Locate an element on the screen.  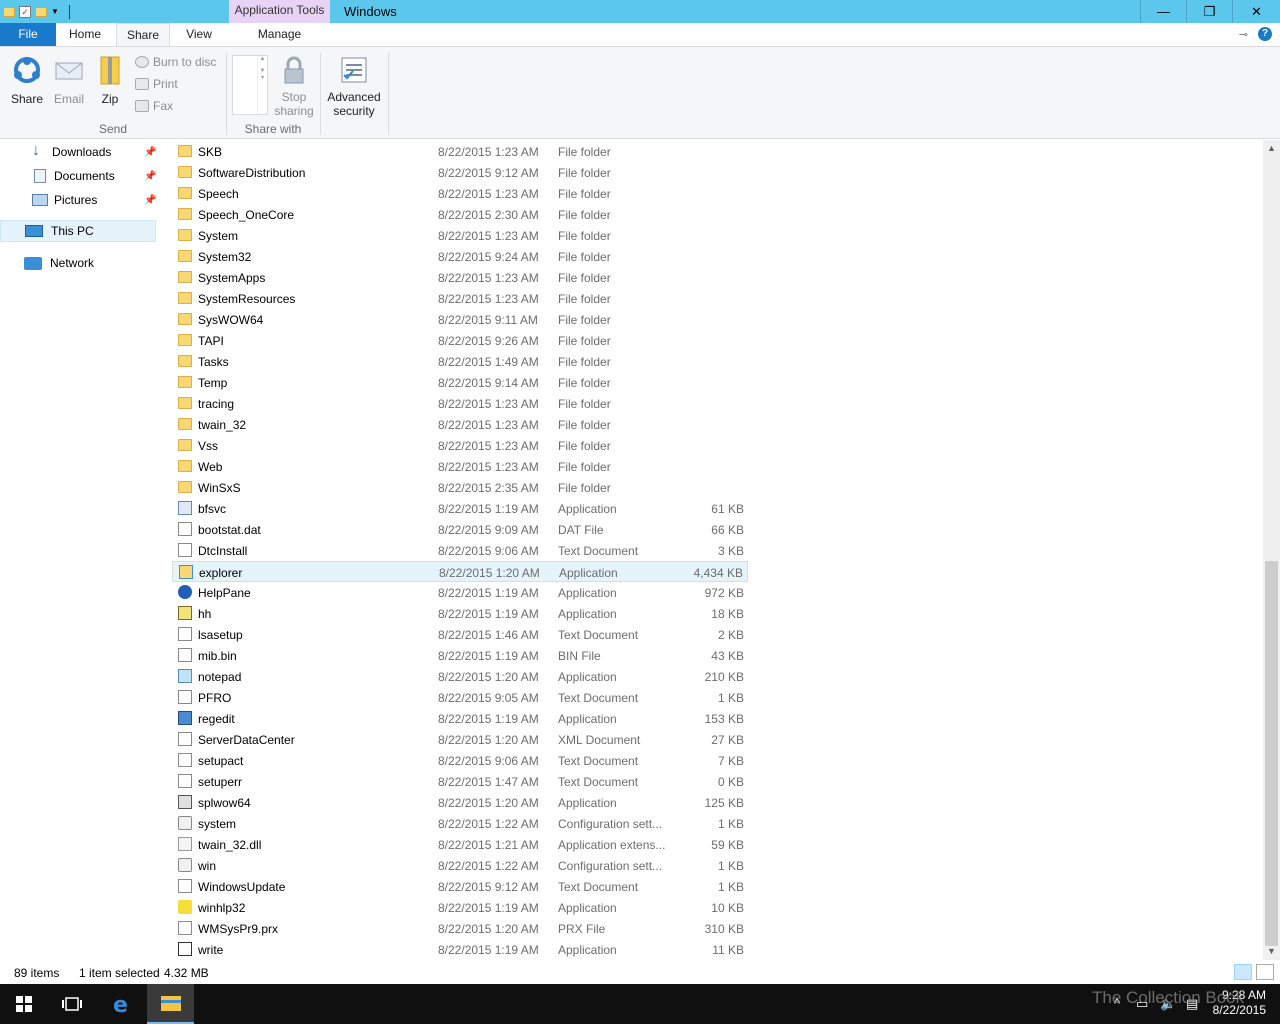
file-row: System32 8/22/2015 9:24 AM File folder is located at coordinates (460, 256).